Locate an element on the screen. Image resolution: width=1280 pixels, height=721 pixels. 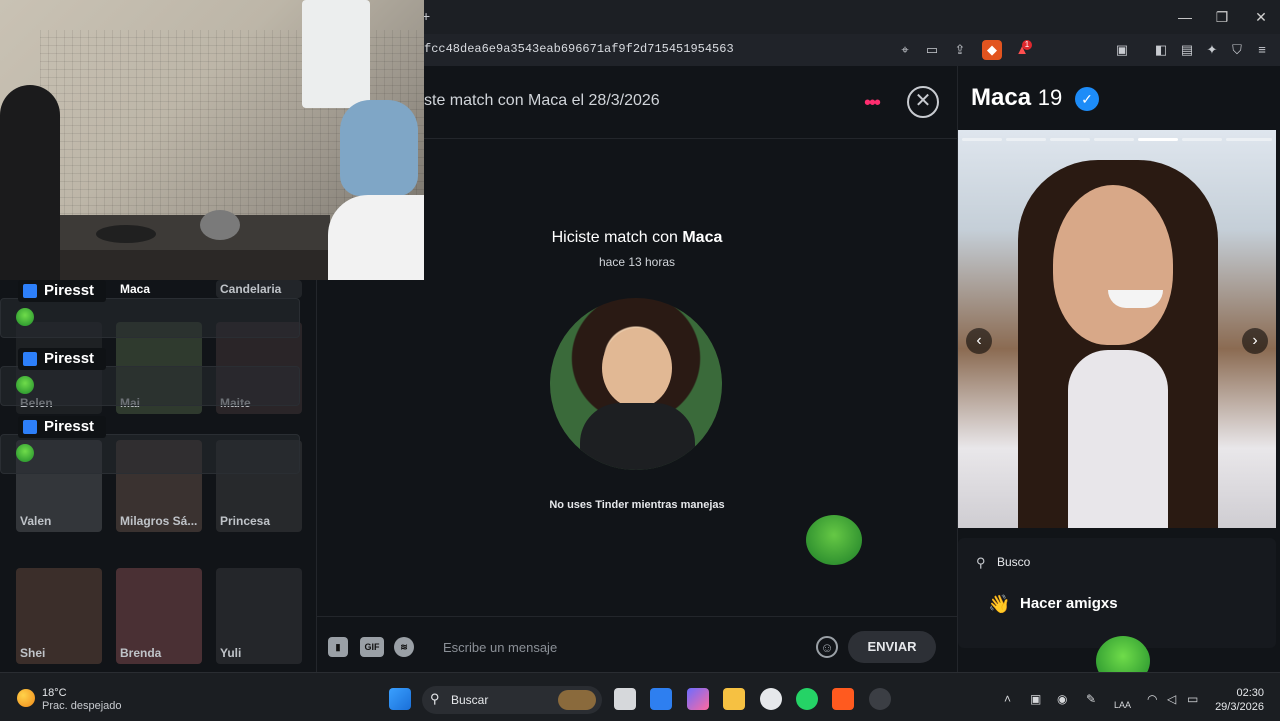
wave-icon: 👋 is located at coordinates (999, 604).